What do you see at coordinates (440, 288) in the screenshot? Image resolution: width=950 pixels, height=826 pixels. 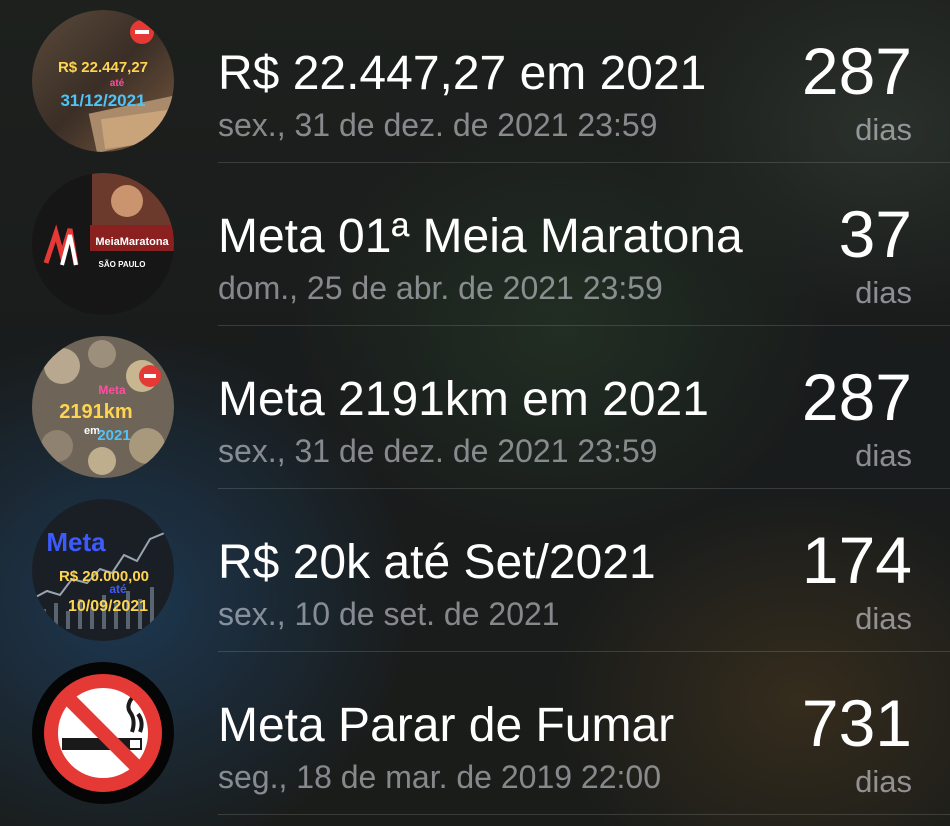 I see `event-date: dom., 25 de abr. de 2021 23:59` at bounding box center [440, 288].